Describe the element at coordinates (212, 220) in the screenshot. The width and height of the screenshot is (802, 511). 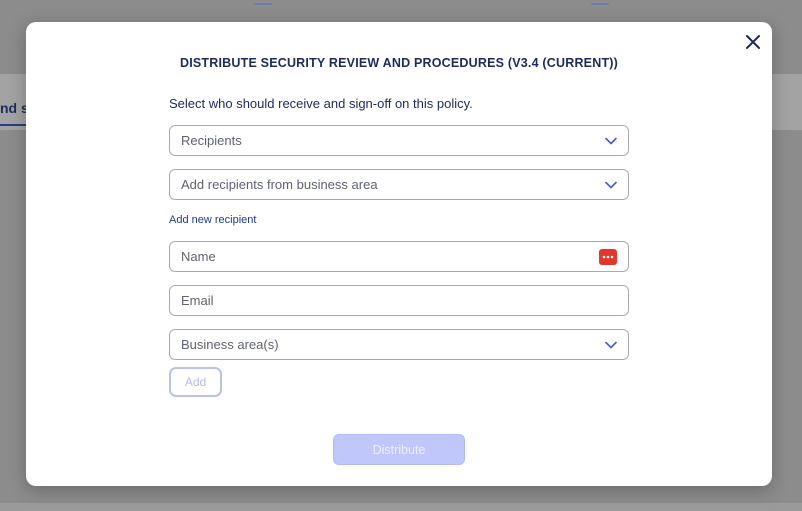
I see `add-new-recipient-link: Add new recipient` at that location.